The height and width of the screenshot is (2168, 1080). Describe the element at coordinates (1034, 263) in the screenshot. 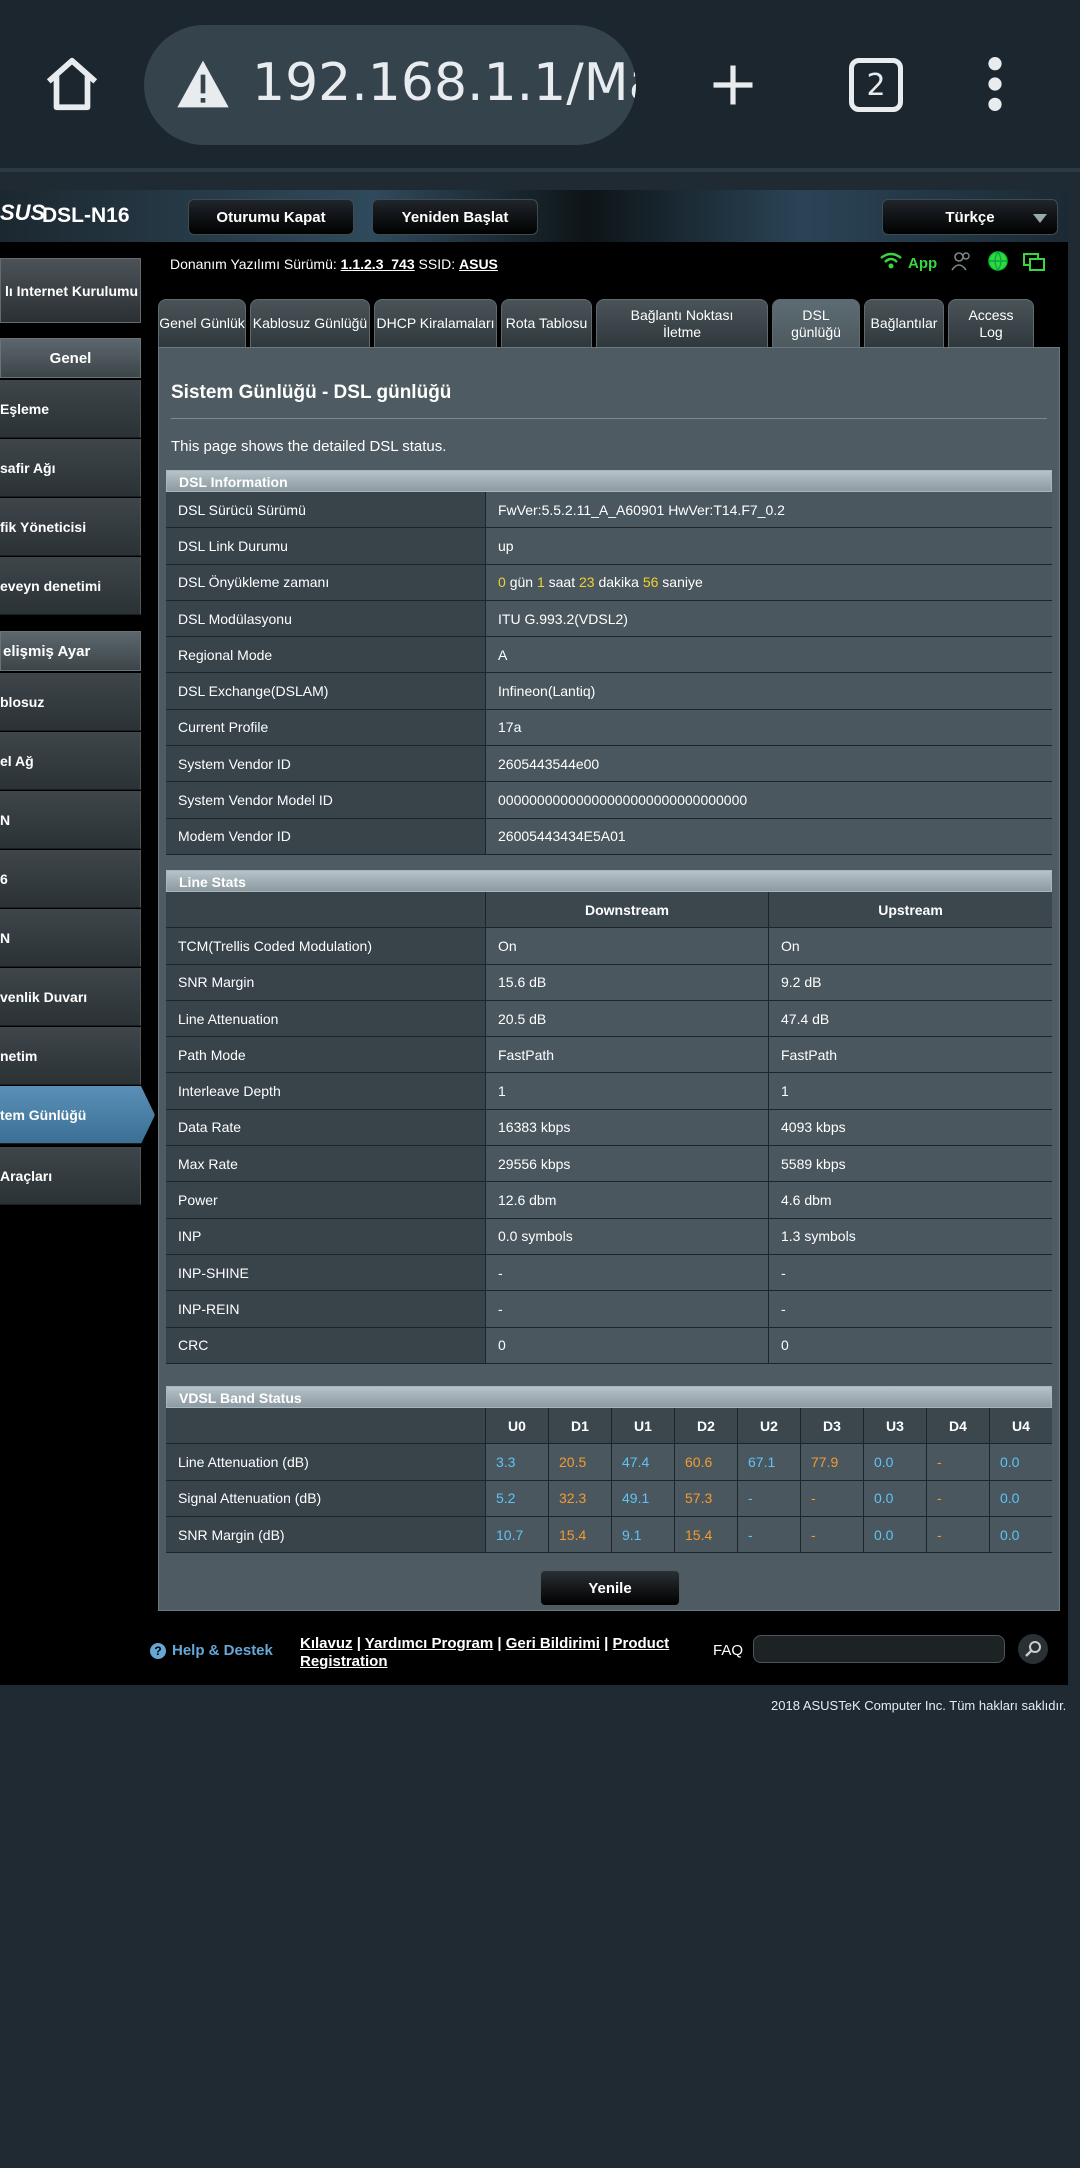

I see `usb-icon` at that location.